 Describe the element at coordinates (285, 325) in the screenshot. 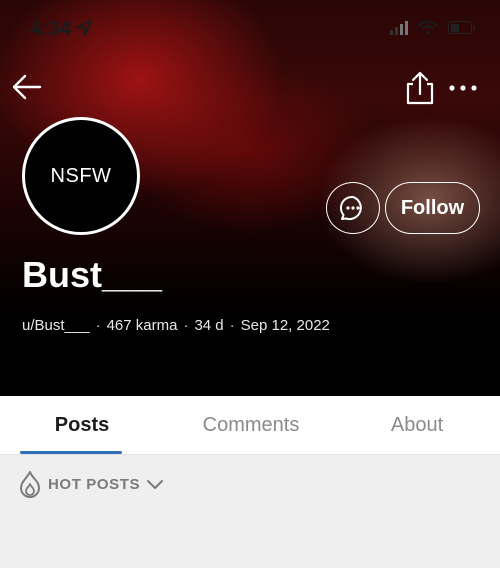

I see `join-date: Sep 12, 2022` at that location.